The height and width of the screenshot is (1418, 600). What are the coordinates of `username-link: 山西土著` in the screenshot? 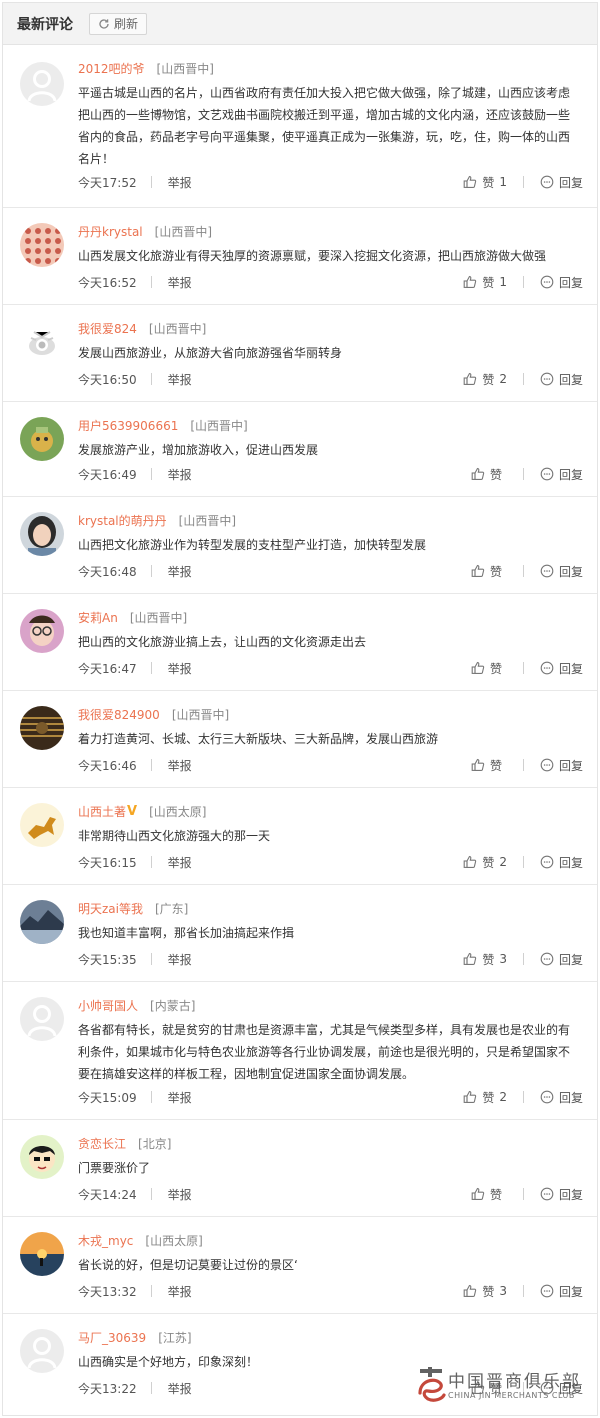 It's located at (102, 811).